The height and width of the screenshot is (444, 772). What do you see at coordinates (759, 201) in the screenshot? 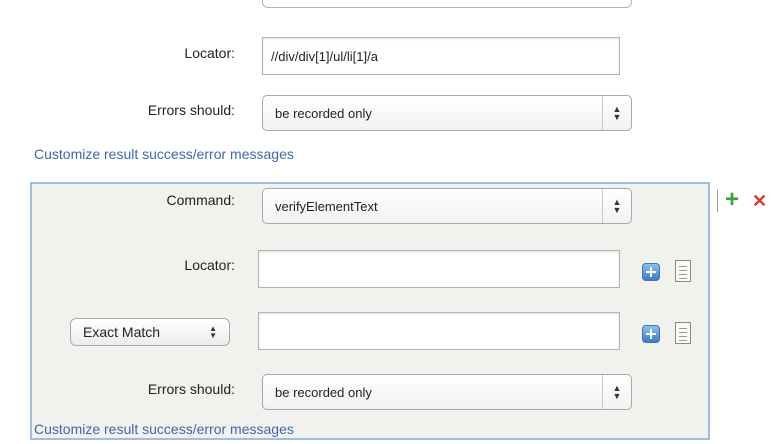
I see `delete-icon: ✕` at bounding box center [759, 201].